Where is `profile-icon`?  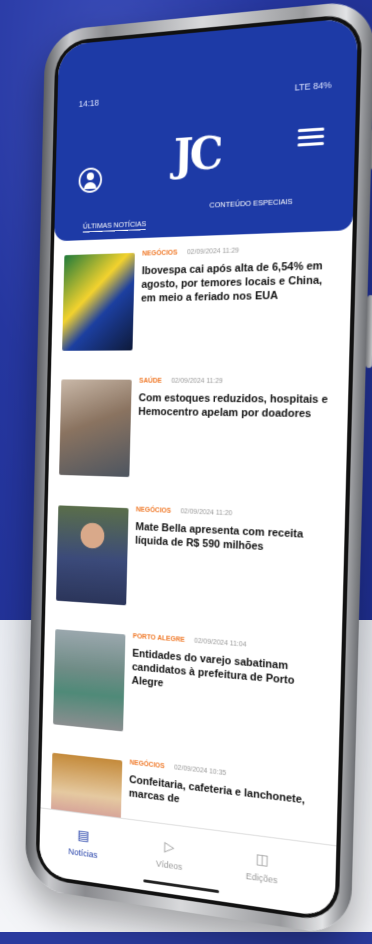 profile-icon is located at coordinates (90, 180).